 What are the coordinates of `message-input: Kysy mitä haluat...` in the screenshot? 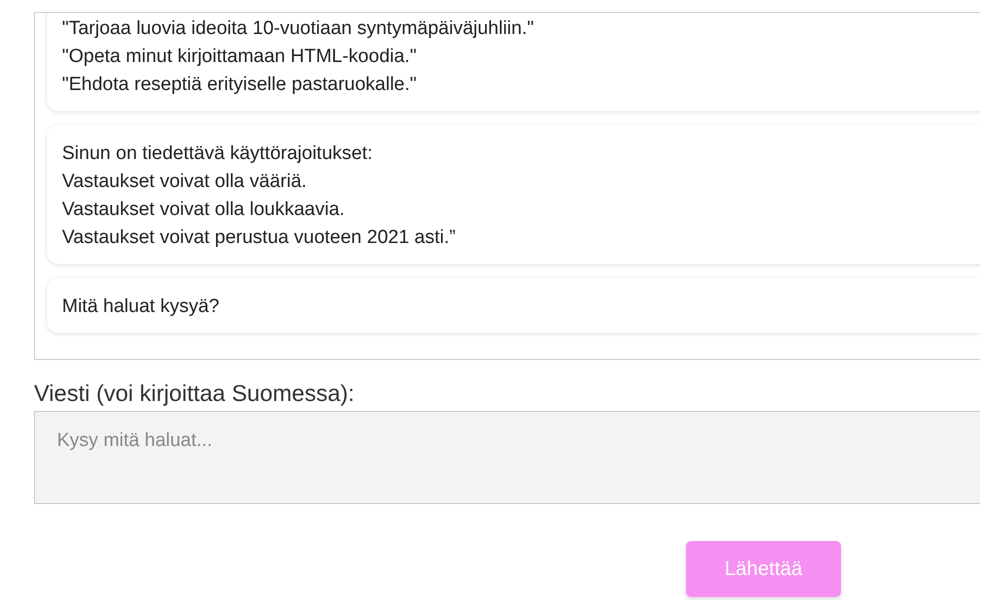 It's located at (507, 457).